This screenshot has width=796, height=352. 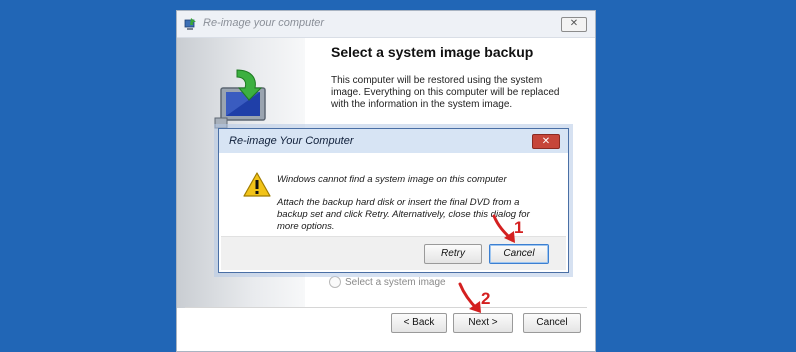 What do you see at coordinates (432, 52) in the screenshot?
I see `wizard-heading: Select a system image backup` at bounding box center [432, 52].